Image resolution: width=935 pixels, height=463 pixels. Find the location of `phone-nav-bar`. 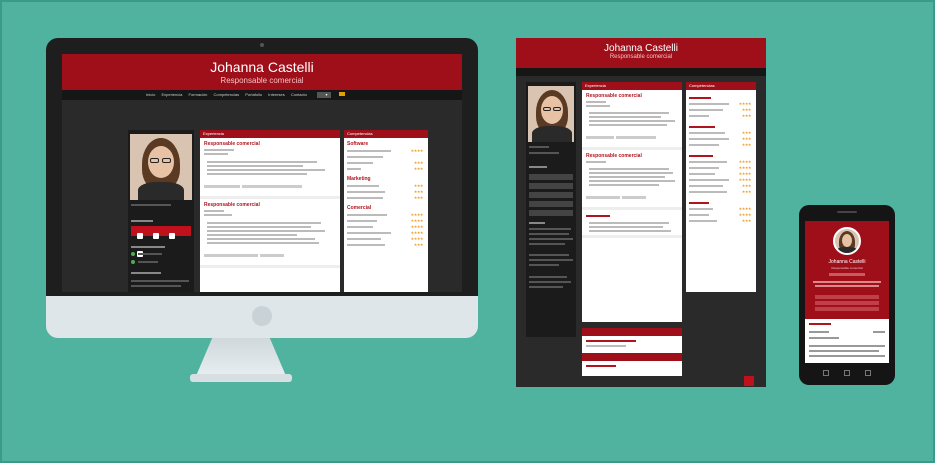

phone-nav-bar is located at coordinates (847, 373).